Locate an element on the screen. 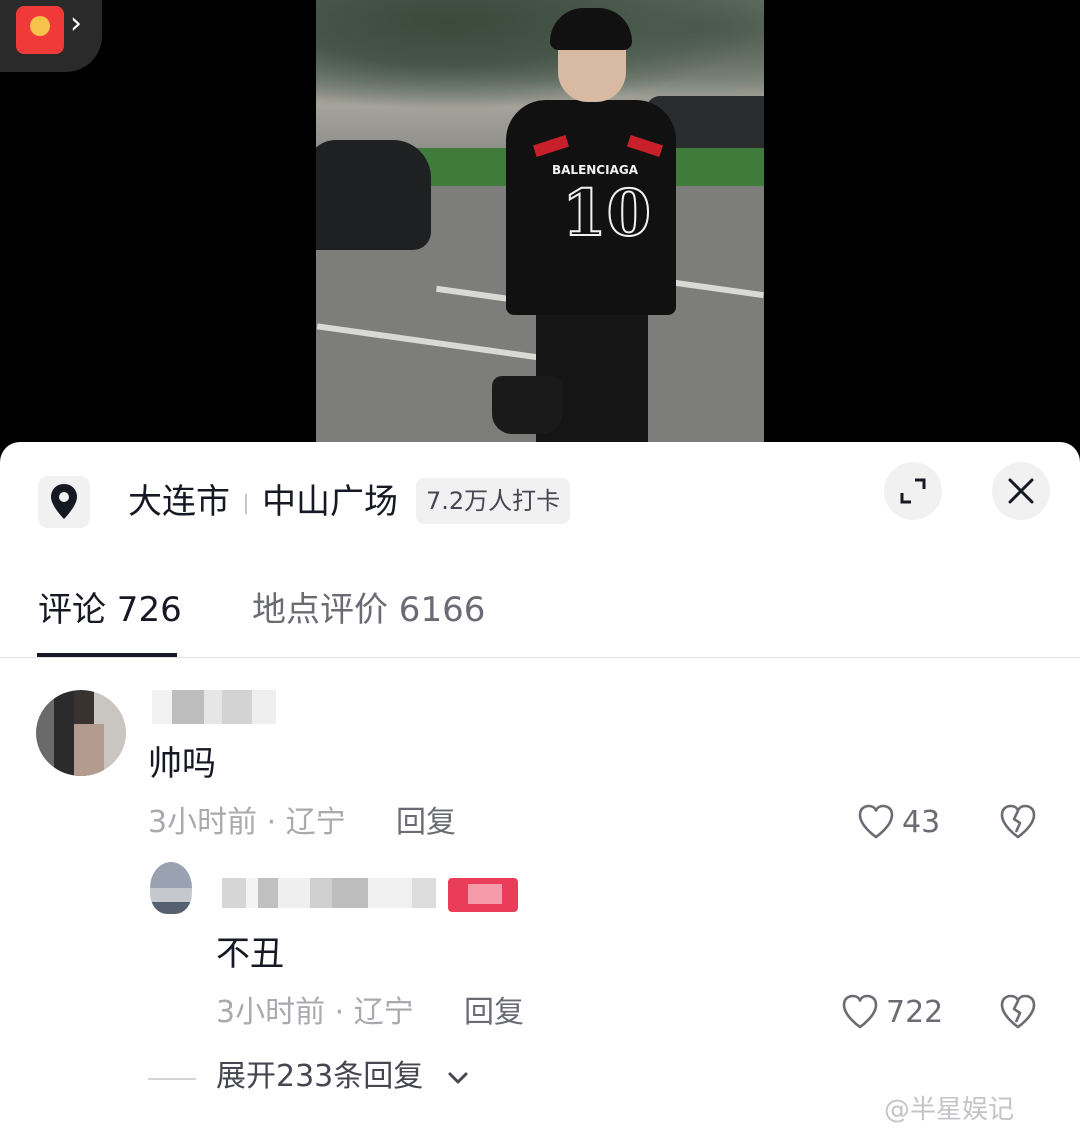  expand-replies-line is located at coordinates (172, 1079).